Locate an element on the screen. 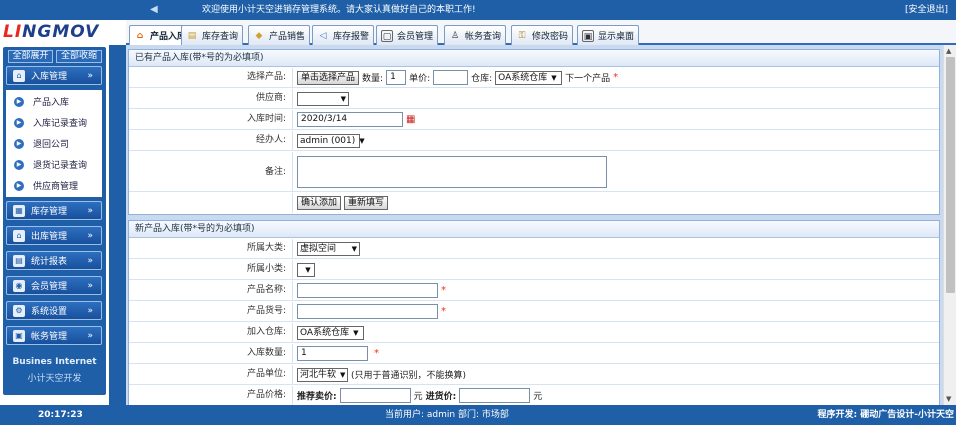 The image size is (956, 425). book-icon: ▤ is located at coordinates (192, 35).